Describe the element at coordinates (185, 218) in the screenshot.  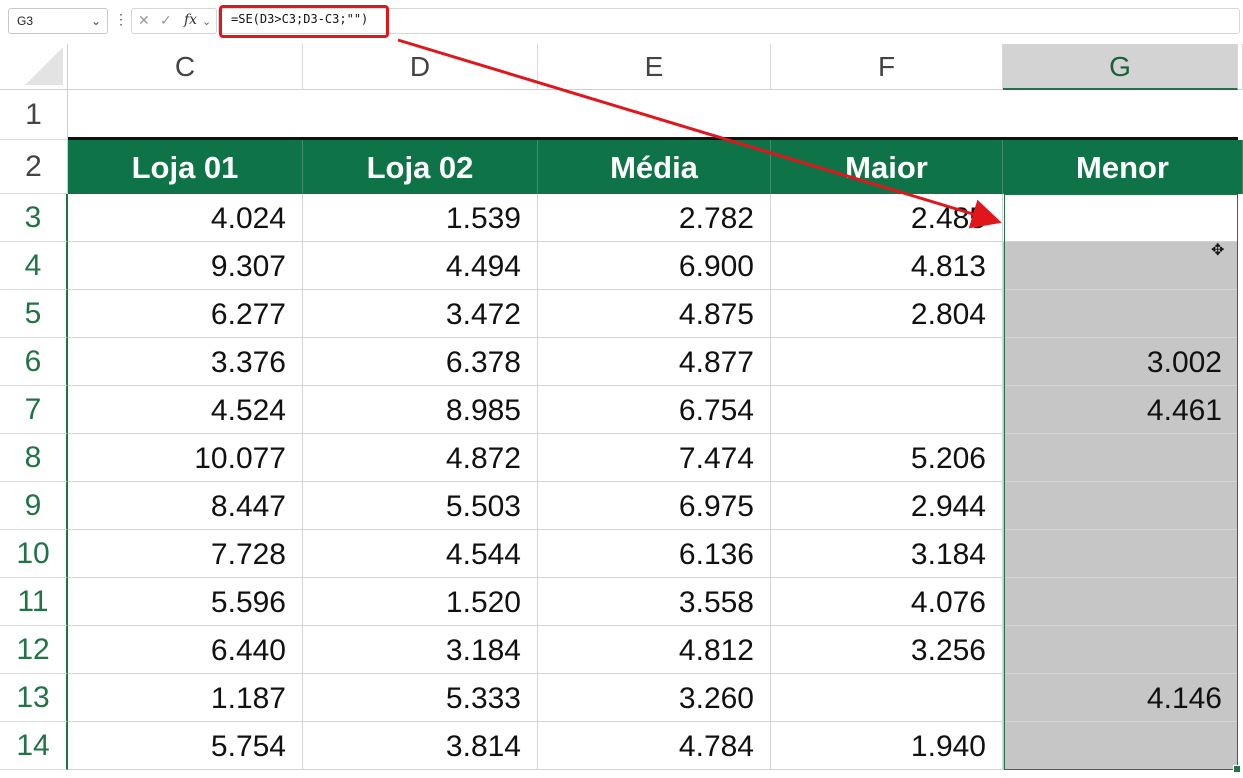
I see `cell-c3: 4.024` at that location.